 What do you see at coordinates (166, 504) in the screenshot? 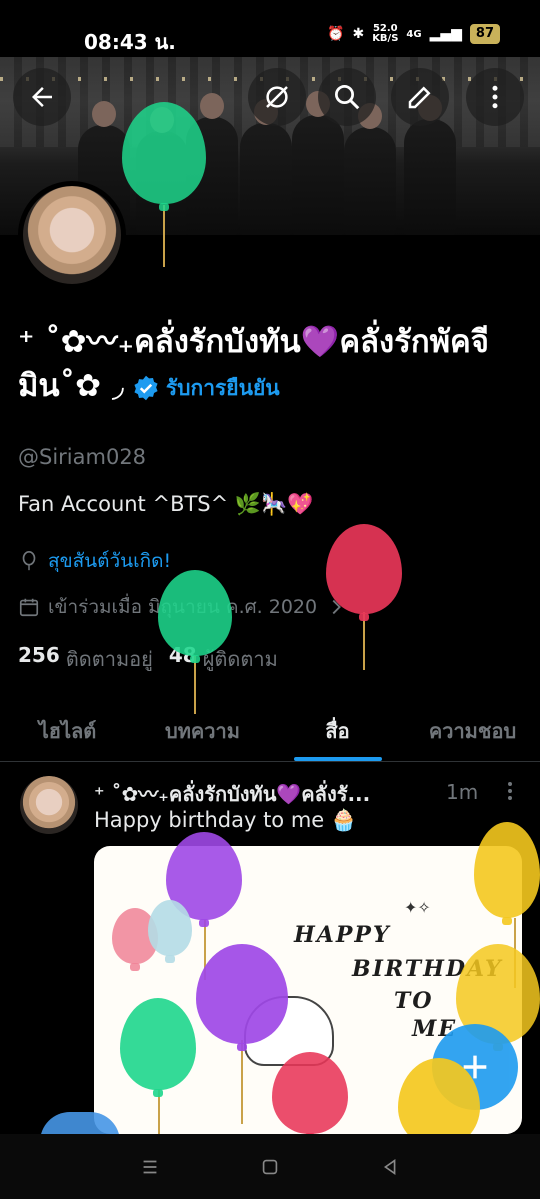
I see `profile-bio: Fan Account ^BTS^ 🌿🎠💖` at bounding box center [166, 504].